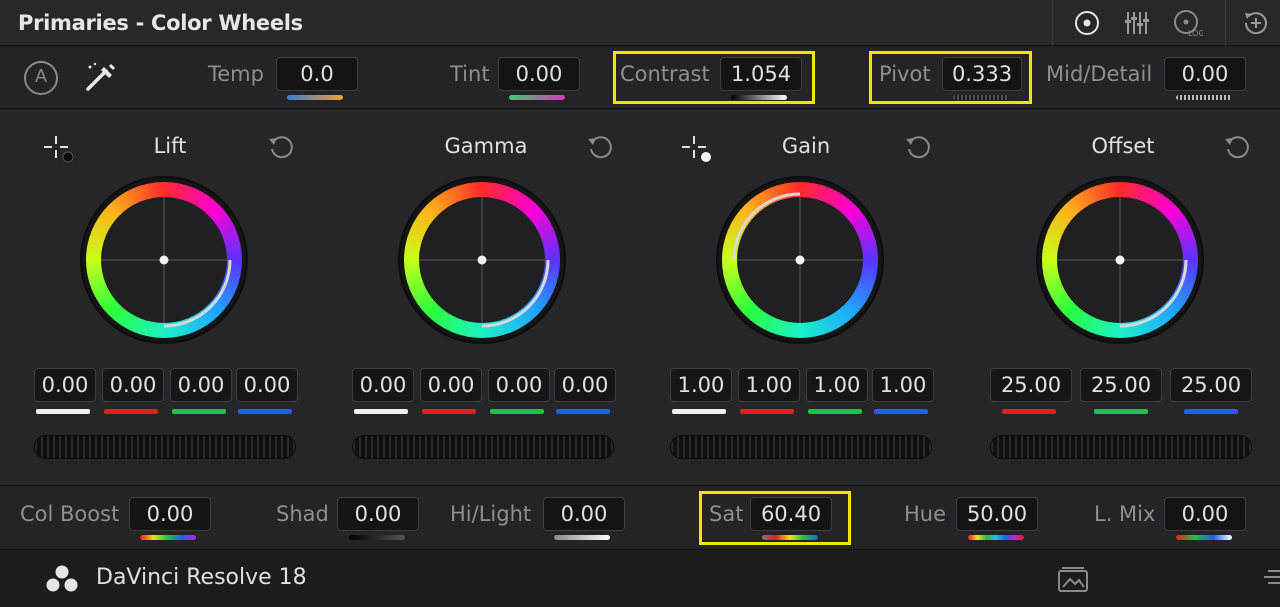 This screenshot has width=1280, height=607. I want to click on temp-slider, so click(315, 97).